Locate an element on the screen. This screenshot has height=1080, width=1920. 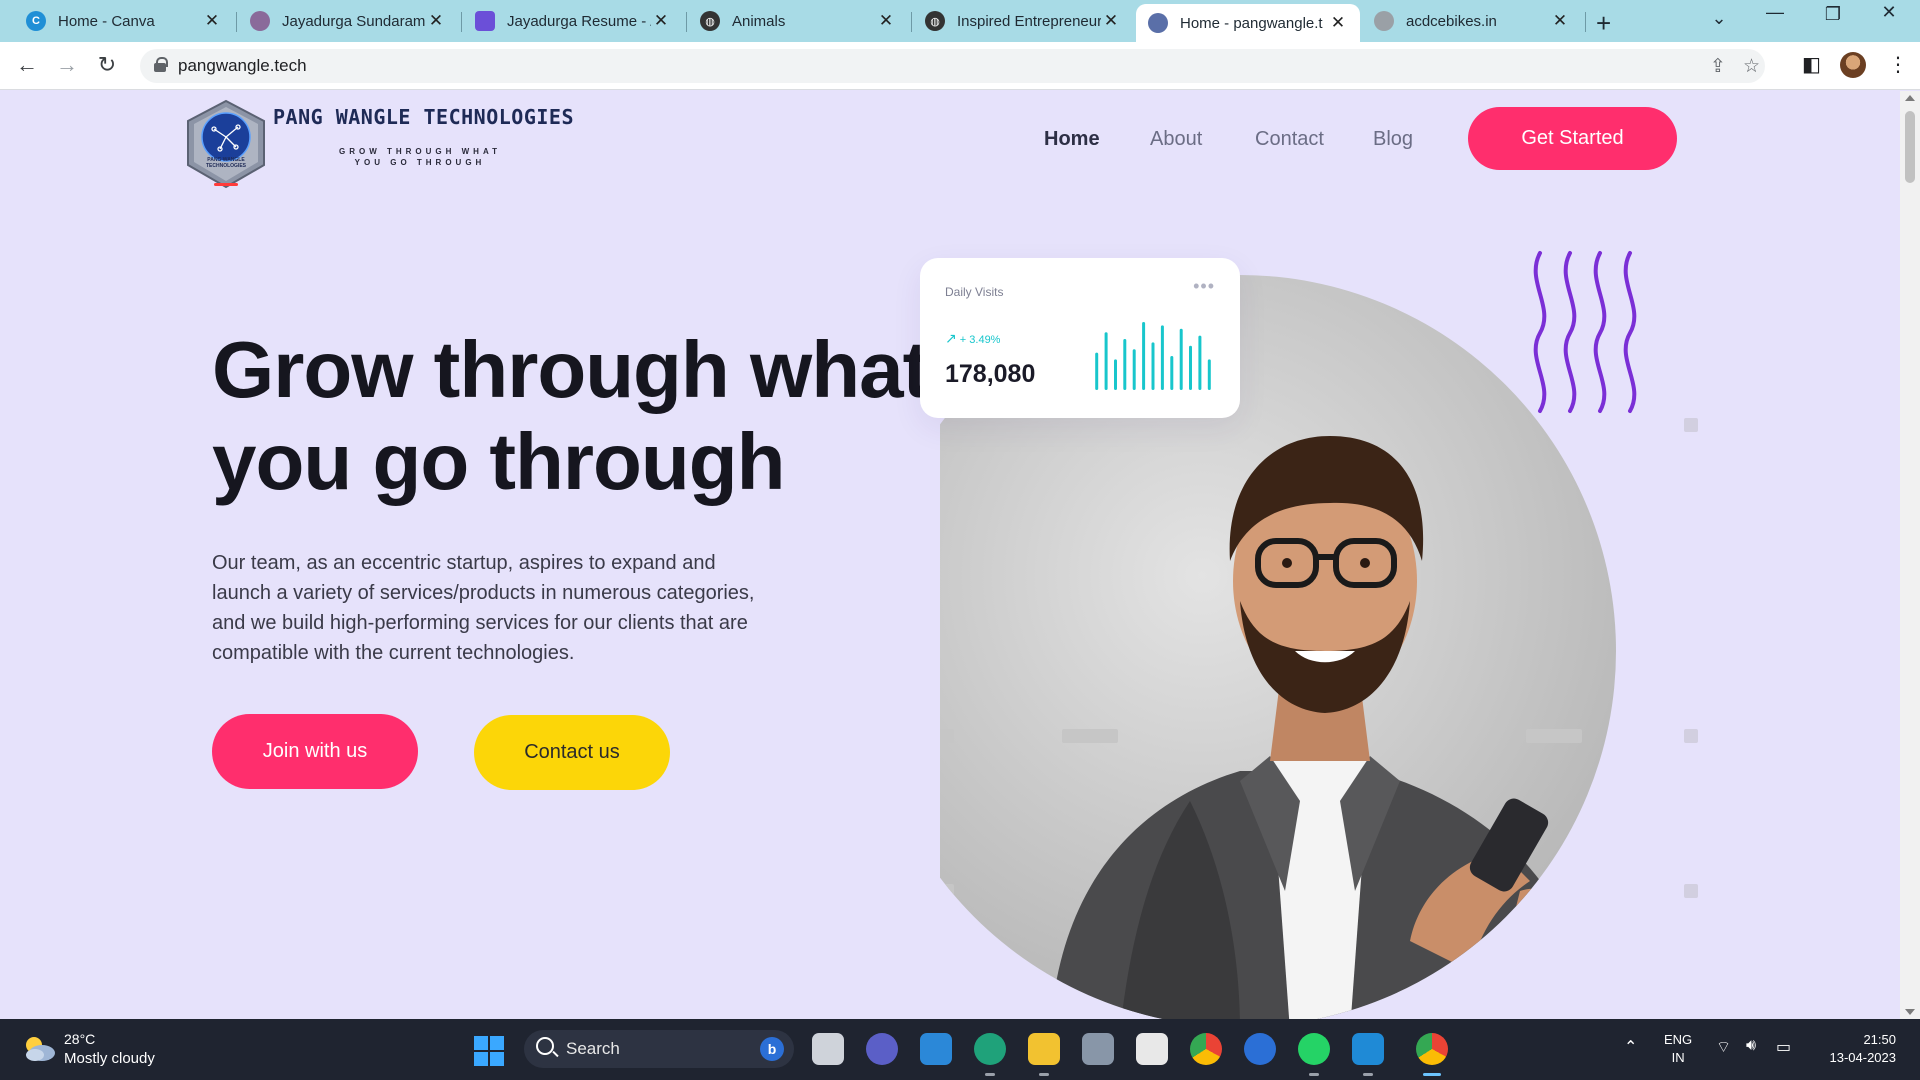
back-icon: ← is located at coordinates (27, 65).